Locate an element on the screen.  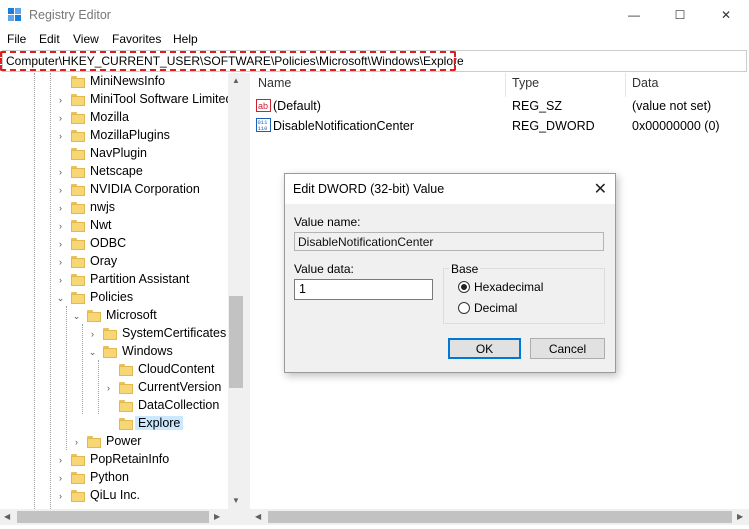
value-name: DisableNotificationCenter is located at coordinates (344, 126).